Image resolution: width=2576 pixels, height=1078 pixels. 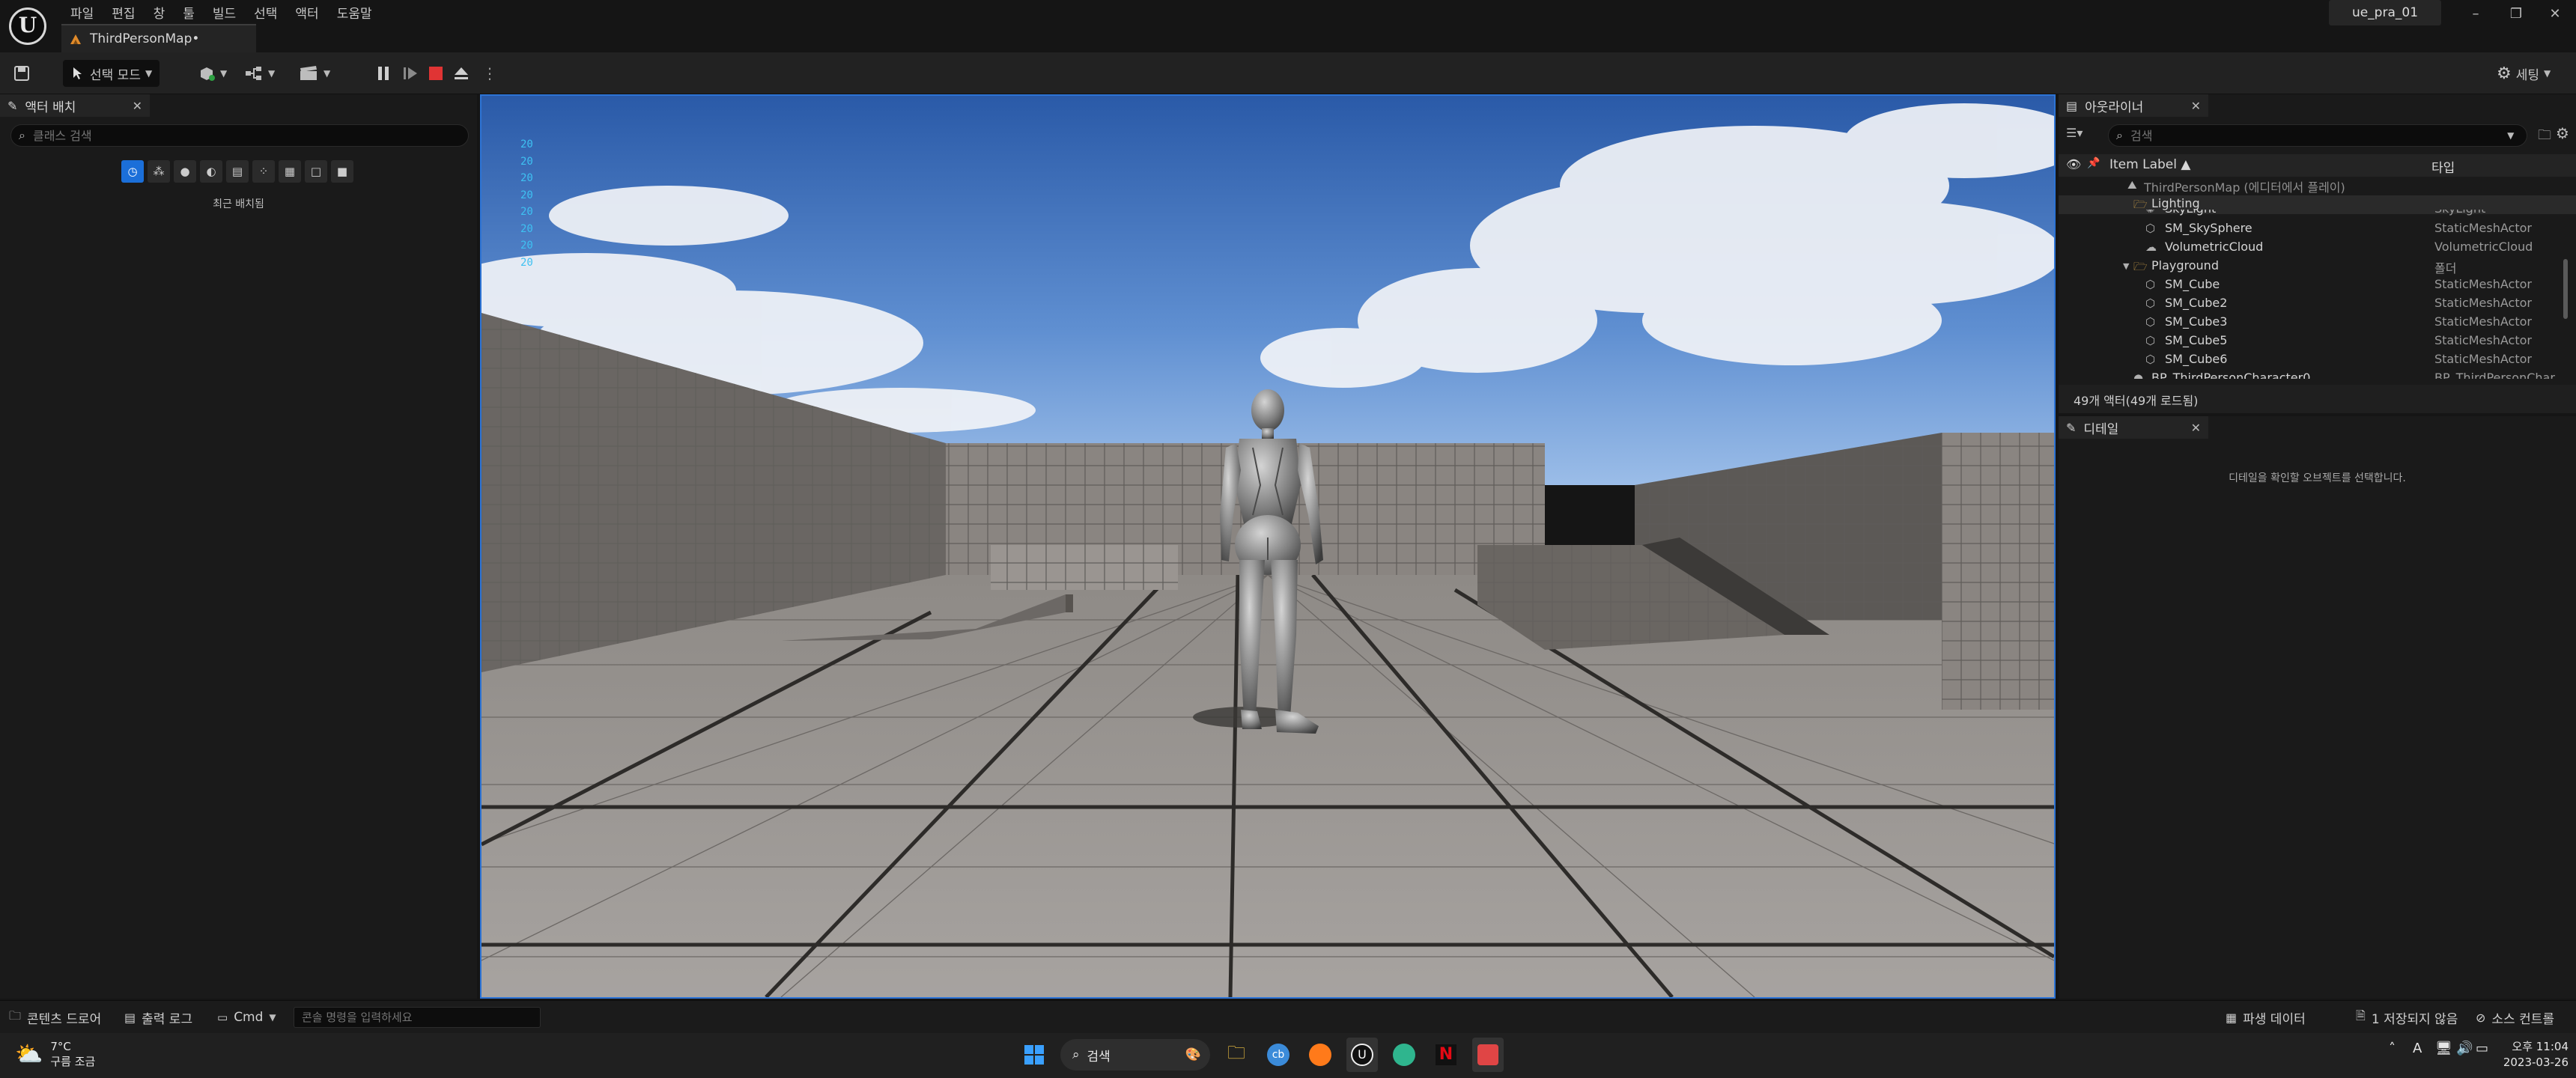 I want to click on minimize-icon: –, so click(x=2476, y=14).